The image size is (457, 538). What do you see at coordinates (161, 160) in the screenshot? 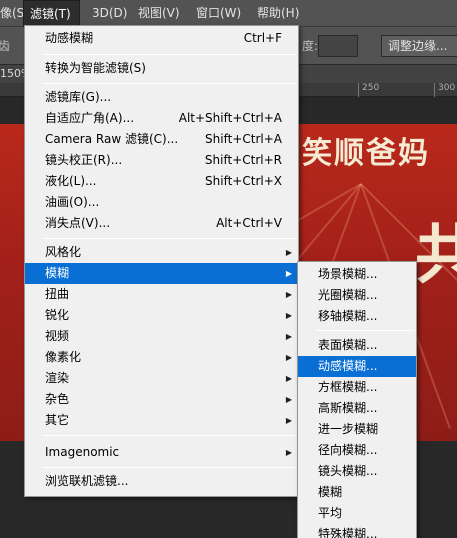
I see `menu-item-lens-correction: 镜头校正(R)... Shift+Ctrl+R` at bounding box center [161, 160].